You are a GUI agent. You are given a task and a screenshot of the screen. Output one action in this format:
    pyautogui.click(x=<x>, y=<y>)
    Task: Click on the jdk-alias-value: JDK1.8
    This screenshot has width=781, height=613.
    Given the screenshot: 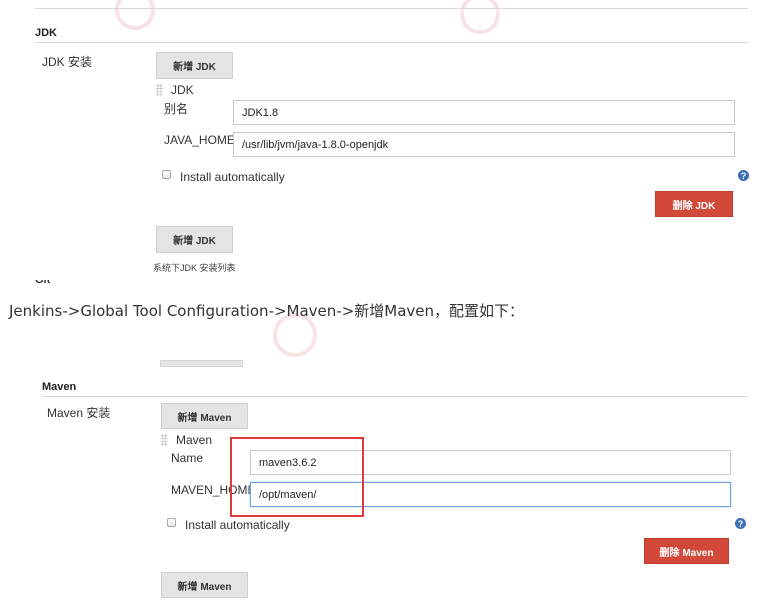 What is the action you would take?
    pyautogui.click(x=260, y=112)
    